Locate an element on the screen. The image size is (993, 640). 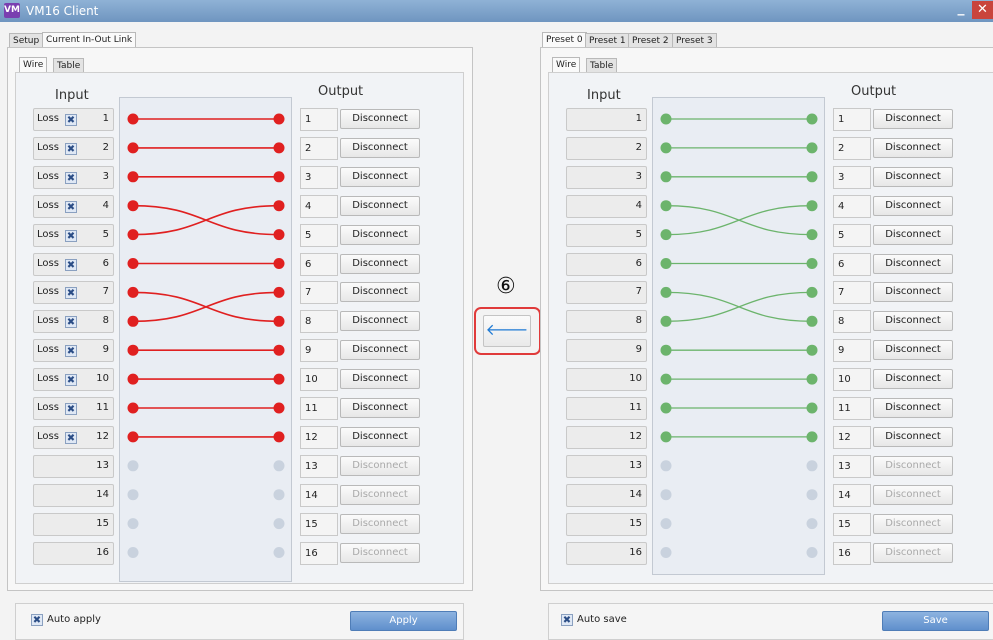
left-input-7: Loss ✖ 7 is located at coordinates (73, 293).